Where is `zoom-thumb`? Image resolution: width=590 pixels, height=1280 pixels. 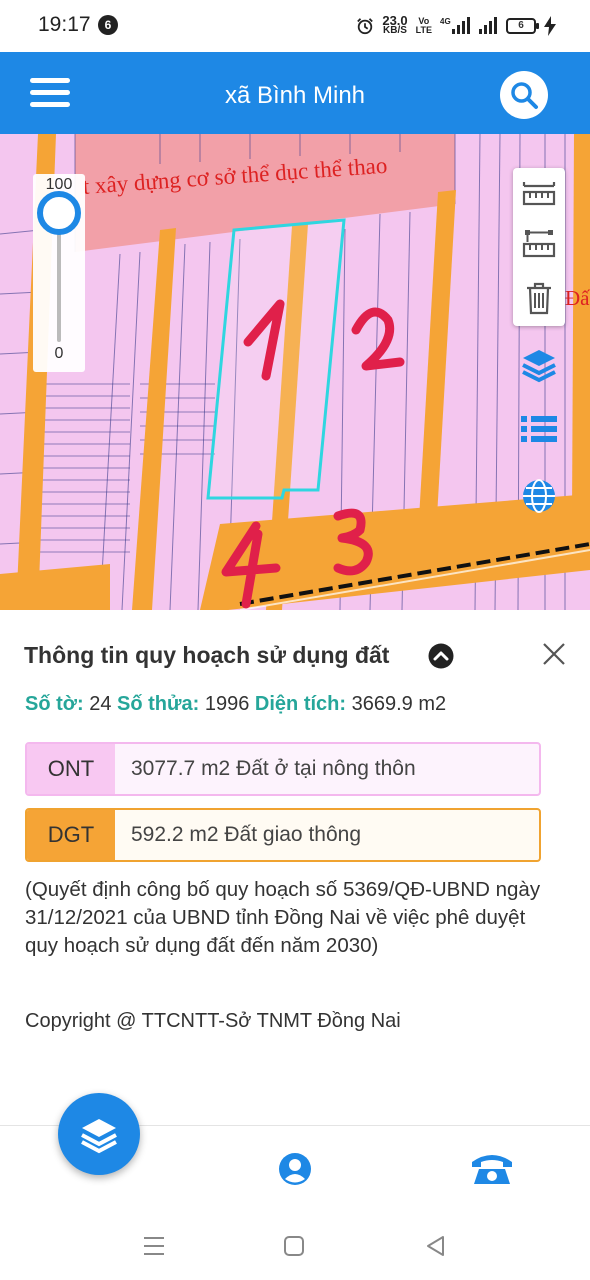 zoom-thumb is located at coordinates (59, 213).